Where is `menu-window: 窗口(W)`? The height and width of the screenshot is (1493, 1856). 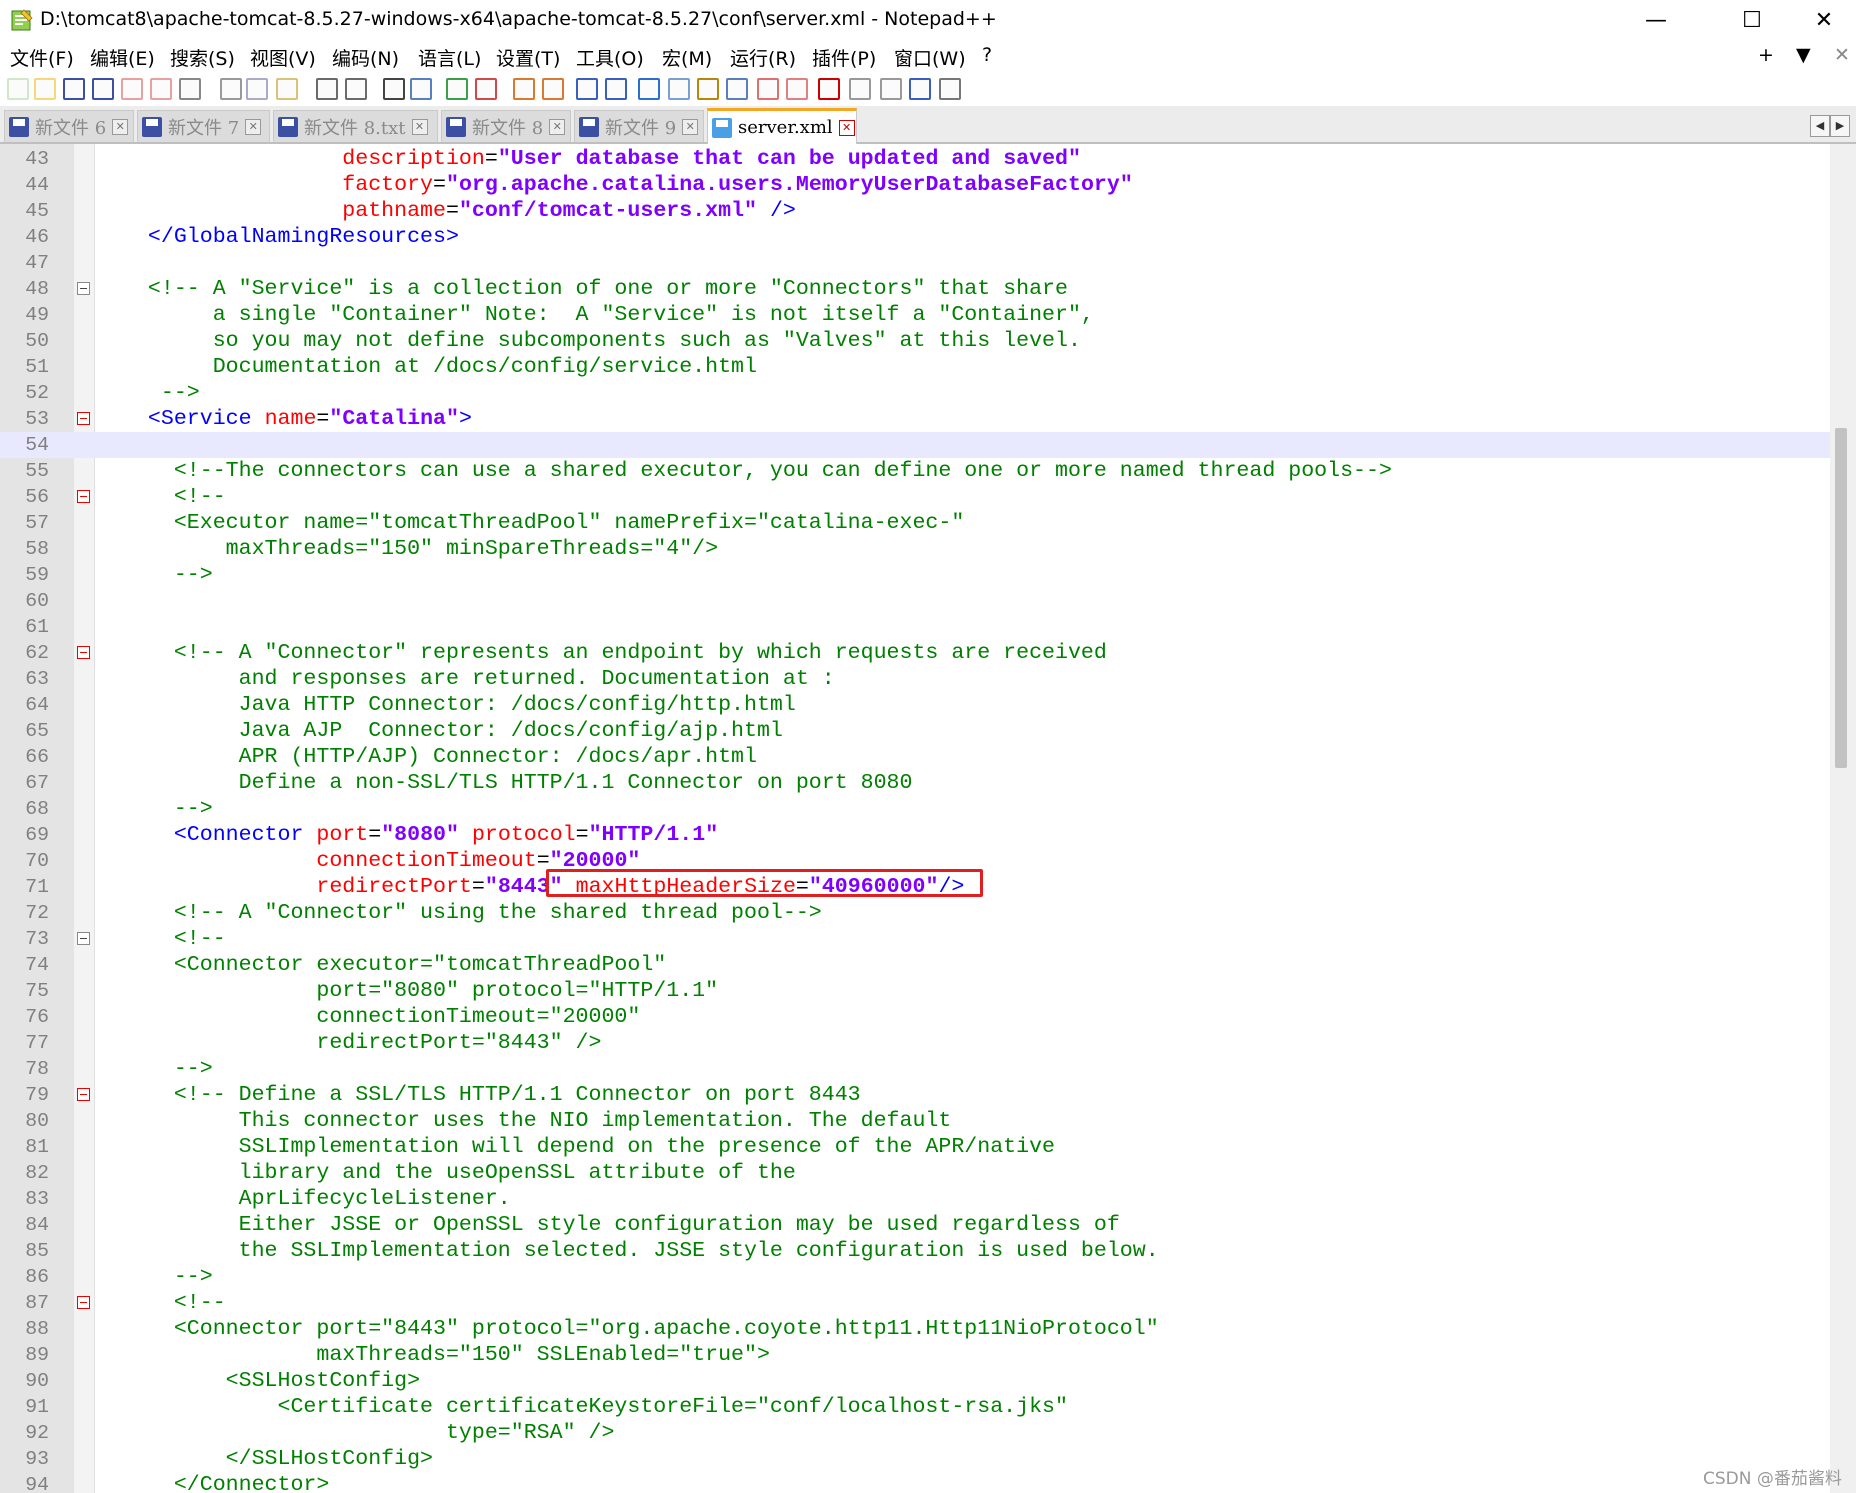
menu-window: 窗口(W) is located at coordinates (930, 57).